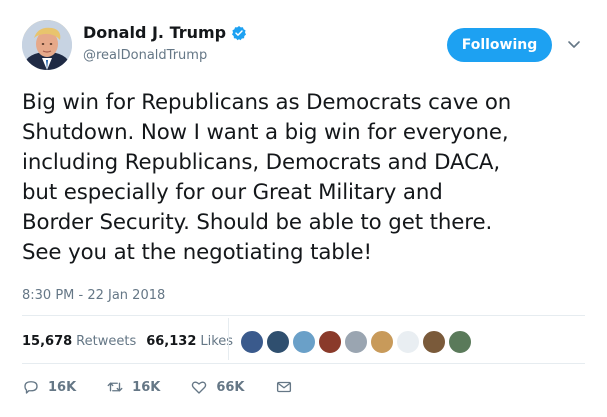 This screenshot has height=417, width=607. What do you see at coordinates (171, 341) in the screenshot?
I see `likes-count: 66,132` at bounding box center [171, 341].